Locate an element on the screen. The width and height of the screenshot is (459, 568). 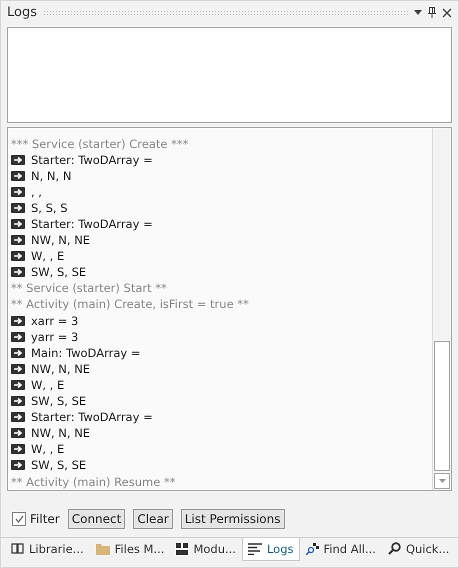
log-line: Main: TwoDArray = is located at coordinates (85, 353).